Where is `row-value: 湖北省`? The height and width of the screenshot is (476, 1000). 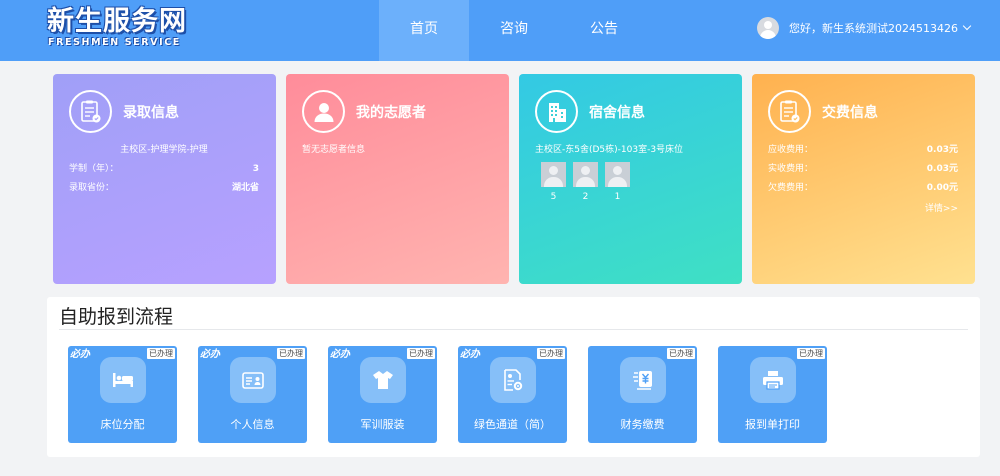
row-value: 湖北省 is located at coordinates (245, 188).